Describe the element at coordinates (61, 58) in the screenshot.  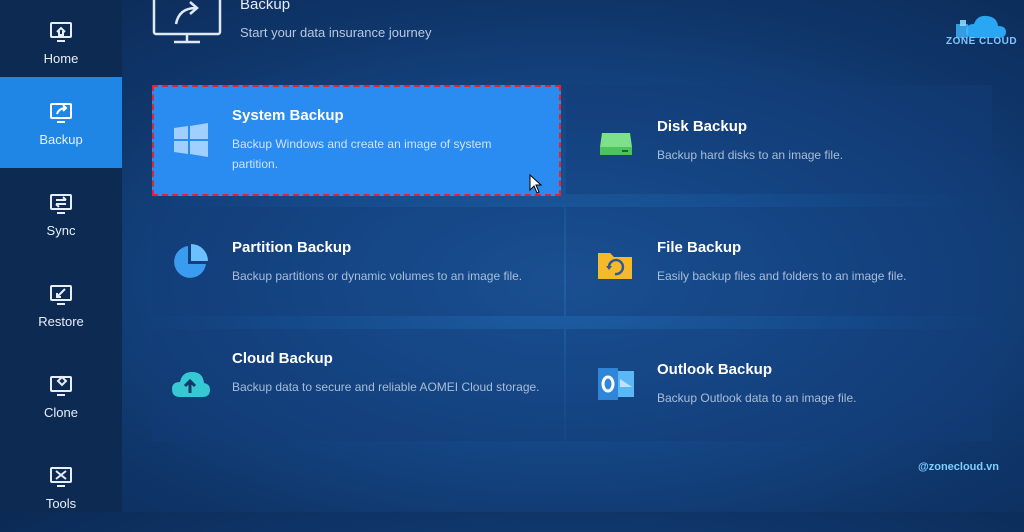
I see `sidebar-item-label: Home` at that location.